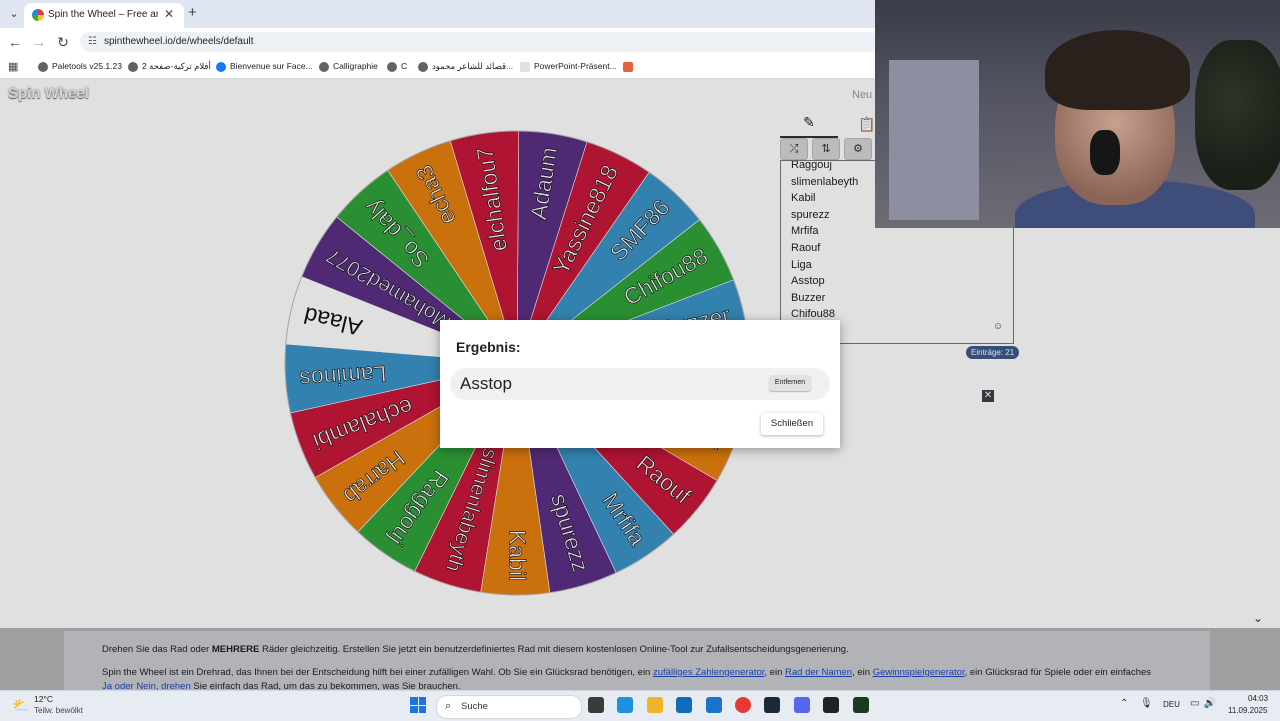  Describe the element at coordinates (708, 672) in the screenshot. I see `link-random-number: zufälliges Zahlengenerator` at that location.